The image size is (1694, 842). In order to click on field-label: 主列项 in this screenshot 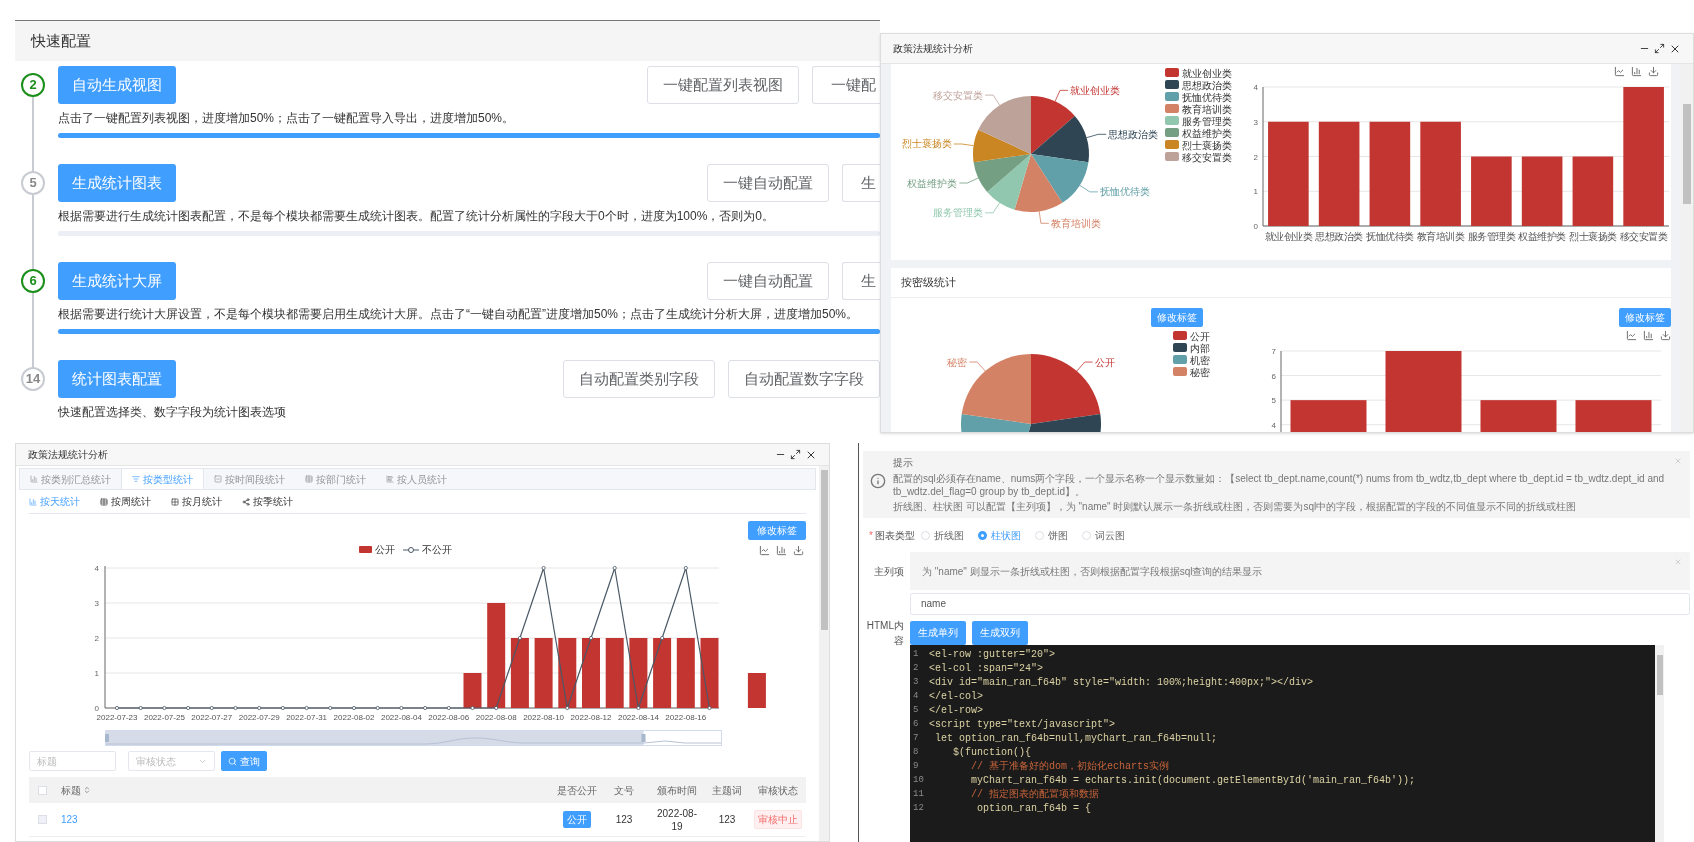, I will do `click(889, 572)`.